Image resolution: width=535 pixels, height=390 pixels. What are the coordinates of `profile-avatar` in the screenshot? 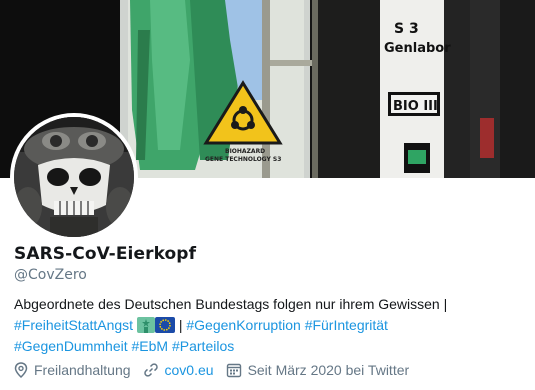 It's located at (74, 177).